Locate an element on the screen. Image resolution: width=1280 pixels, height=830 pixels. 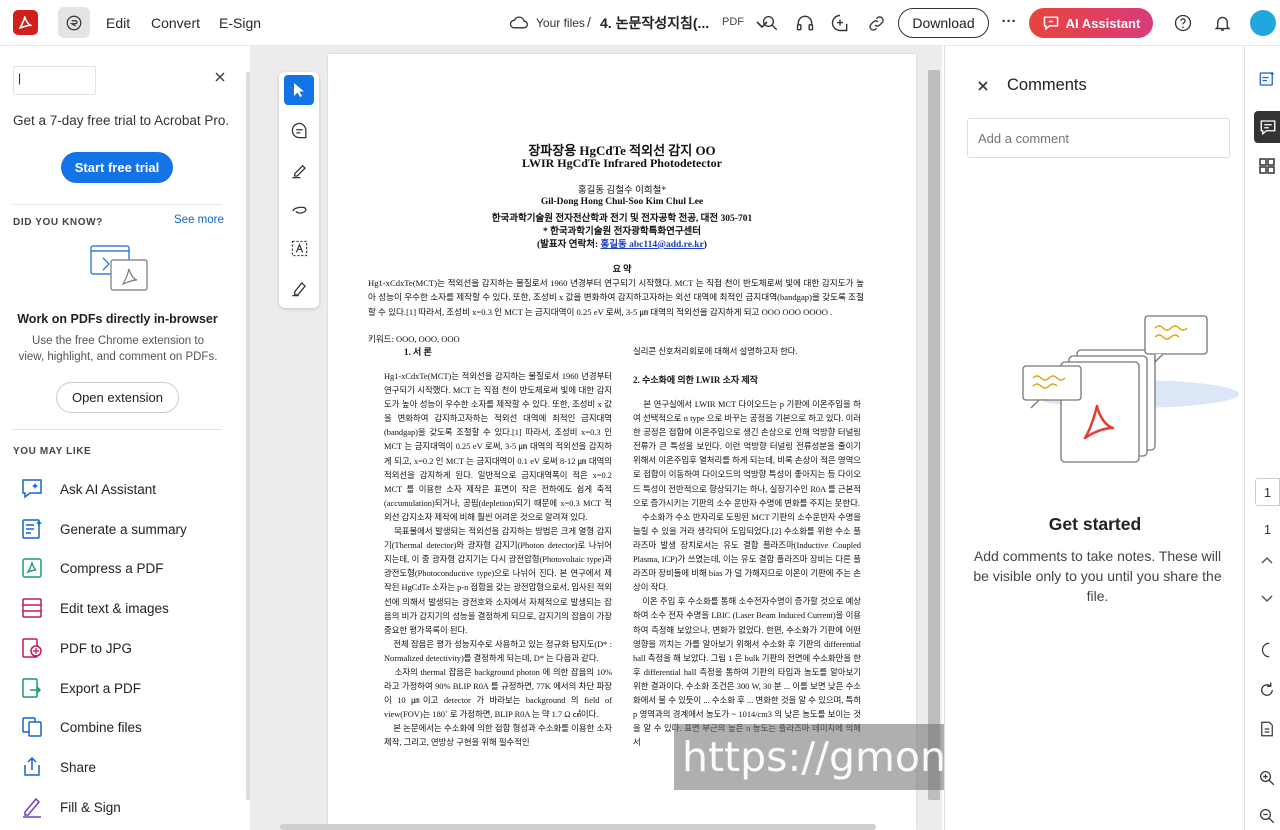
contact-line: (발표자 연락처: 홍길동 abc114@add.re.kr) is located at coordinates (622, 243).